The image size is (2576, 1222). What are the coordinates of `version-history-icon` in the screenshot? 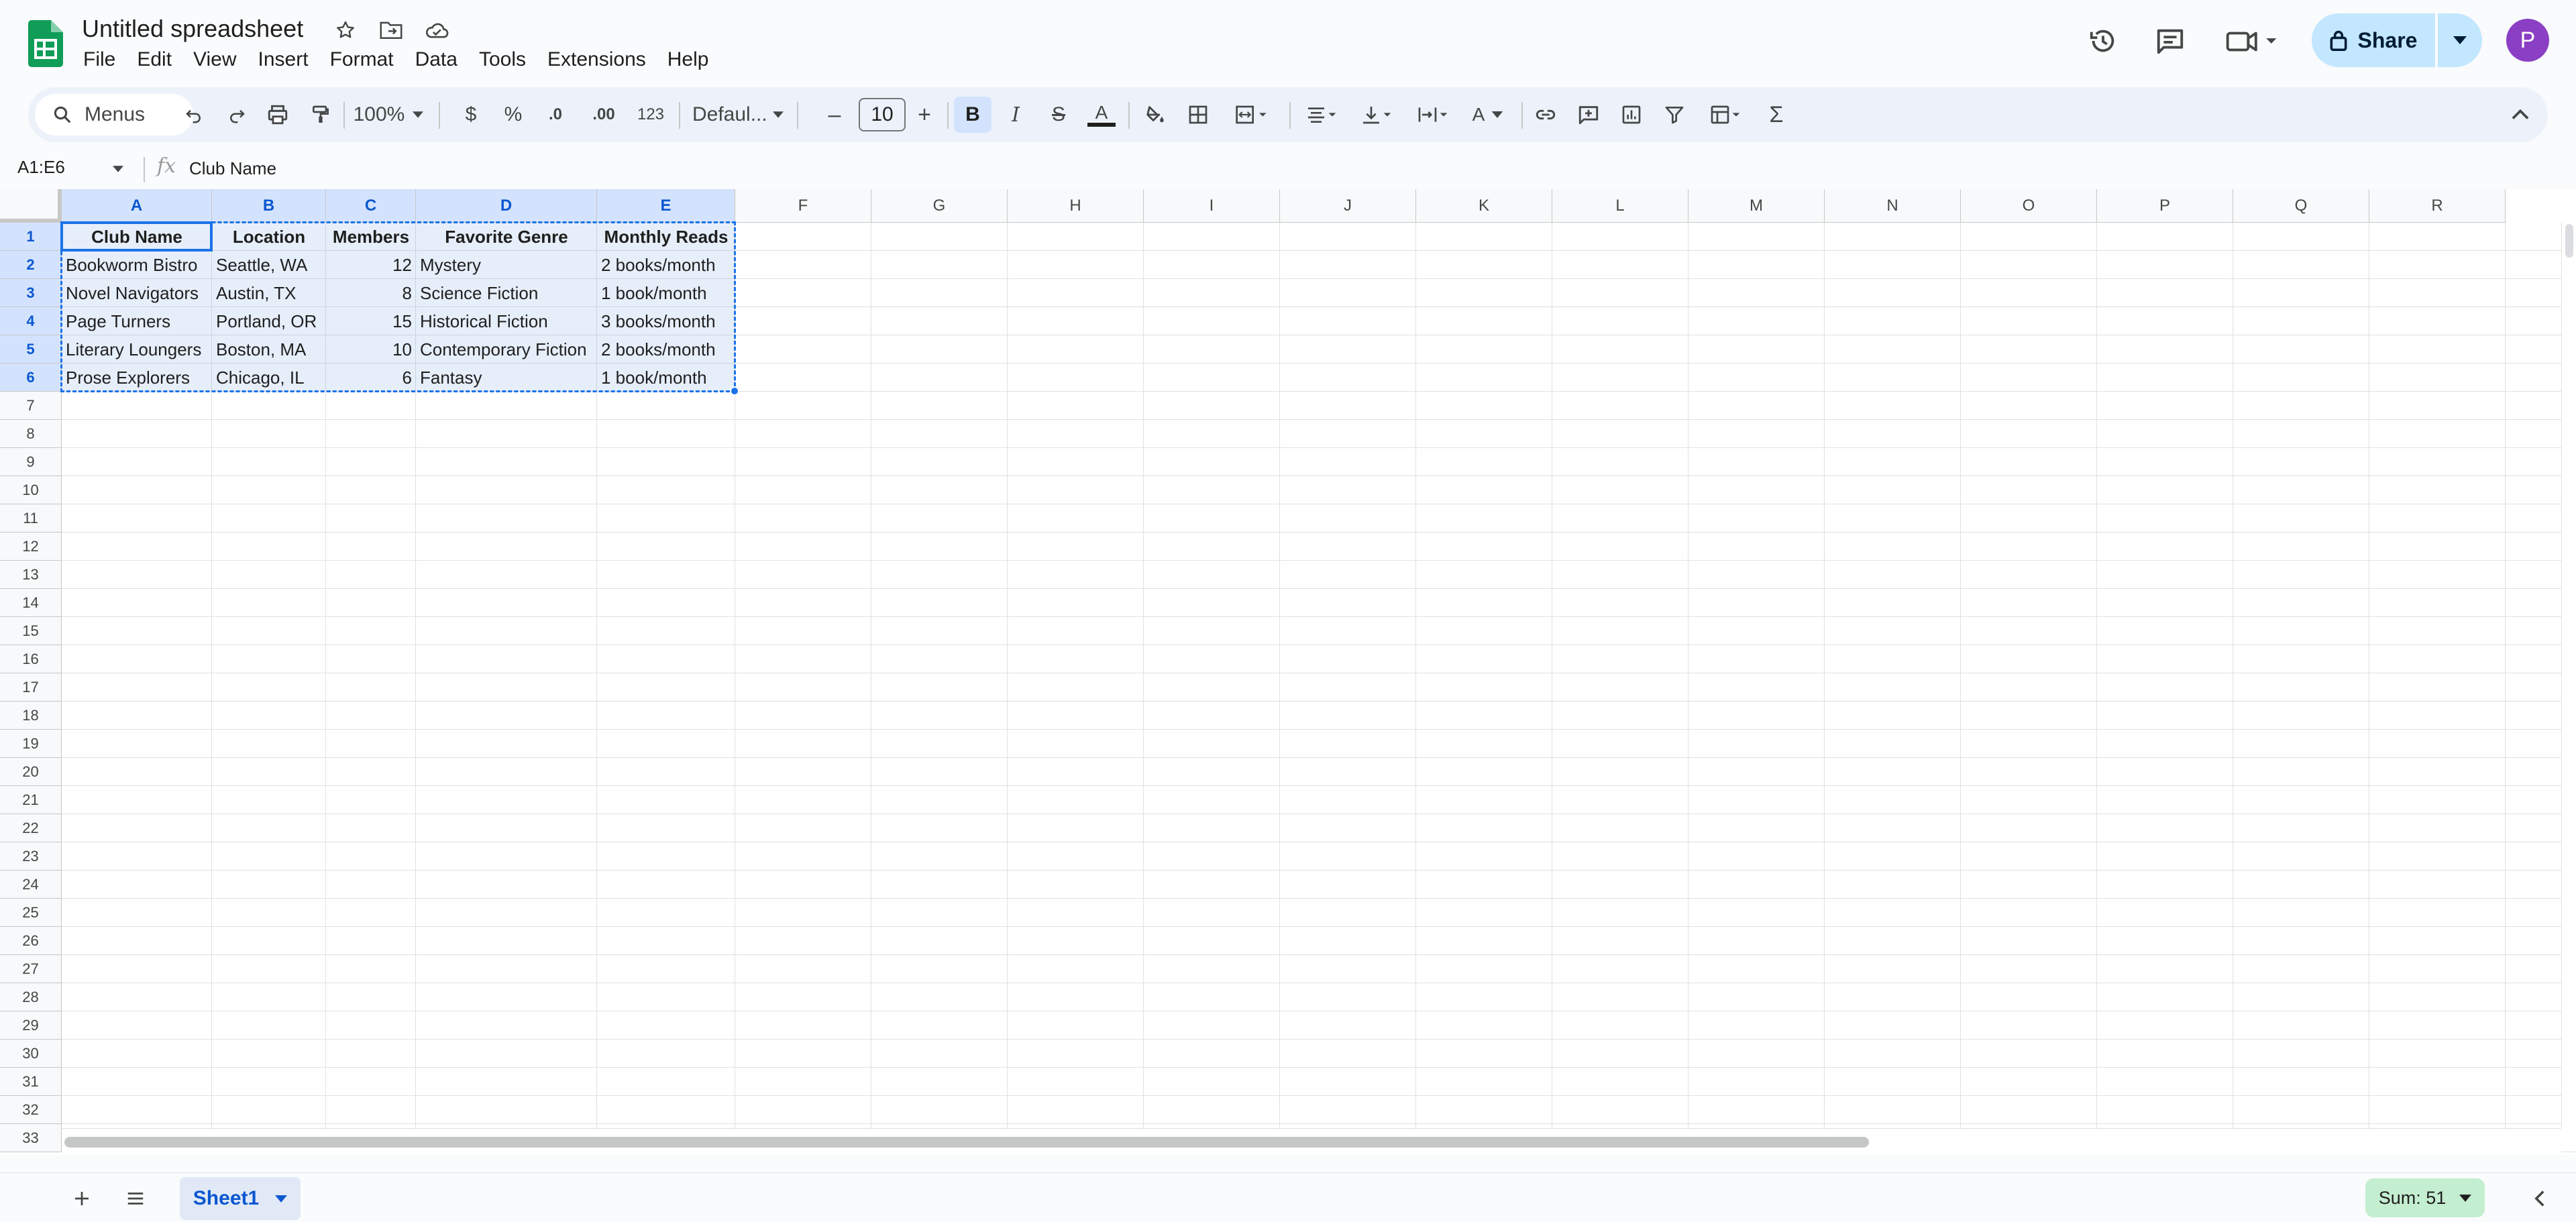 It's located at (2103, 41).